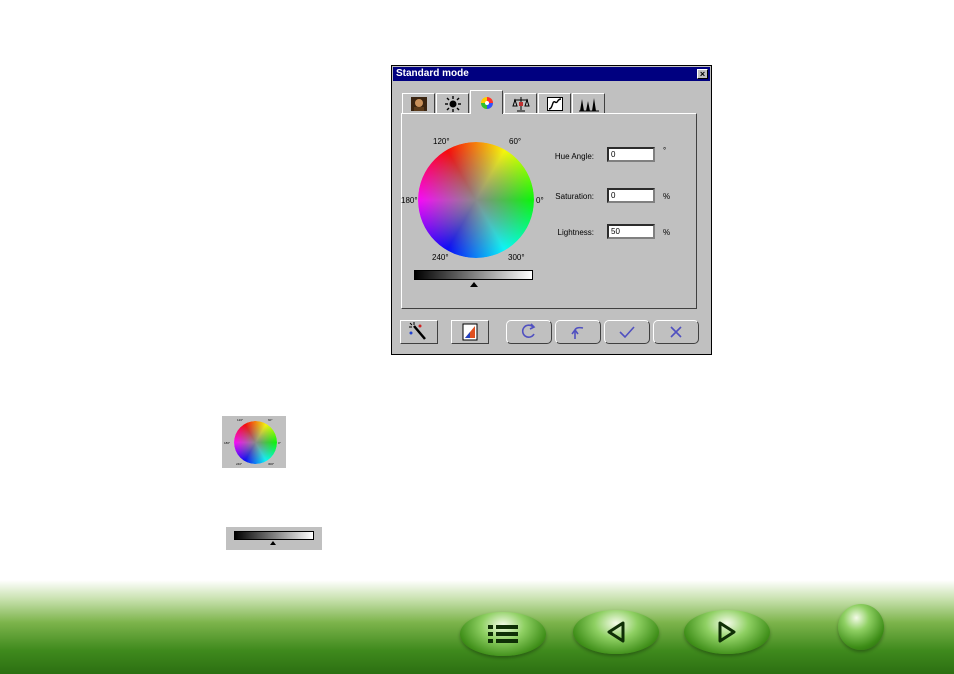 Image resolution: width=954 pixels, height=674 pixels. I want to click on previous-page-button, so click(616, 632).